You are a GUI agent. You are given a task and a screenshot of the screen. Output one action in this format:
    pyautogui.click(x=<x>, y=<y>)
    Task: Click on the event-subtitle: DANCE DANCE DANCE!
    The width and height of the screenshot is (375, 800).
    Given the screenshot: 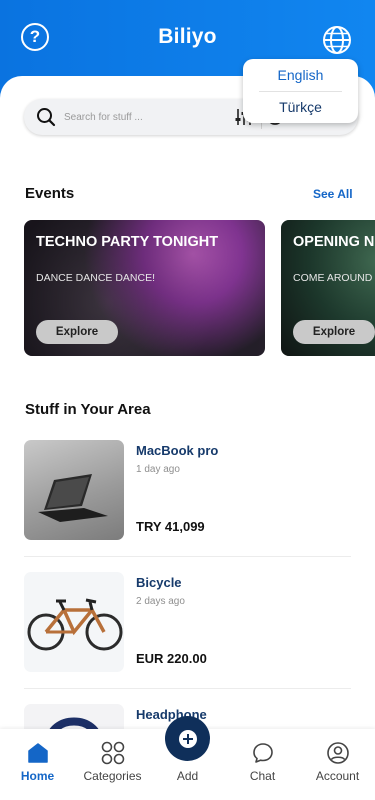 What is the action you would take?
    pyautogui.click(x=96, y=278)
    